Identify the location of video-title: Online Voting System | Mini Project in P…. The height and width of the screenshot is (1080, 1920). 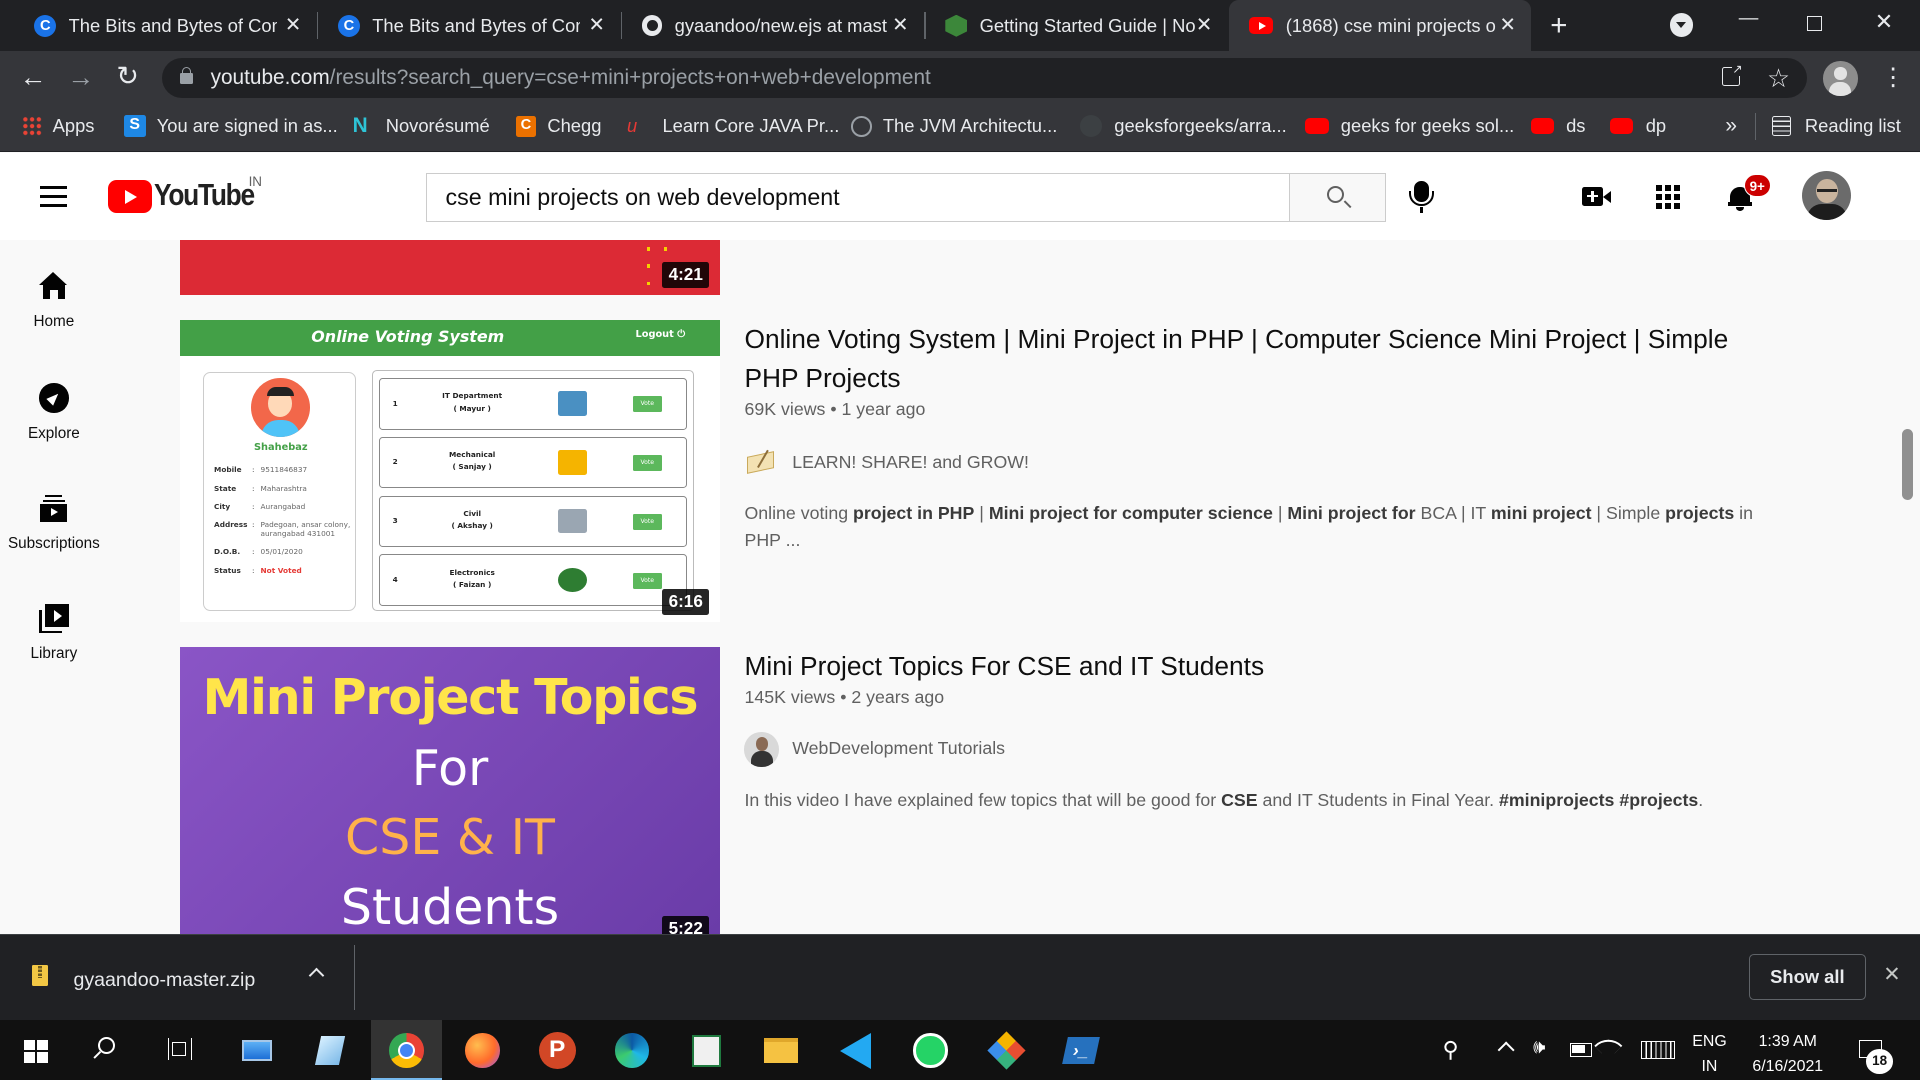
(1258, 359).